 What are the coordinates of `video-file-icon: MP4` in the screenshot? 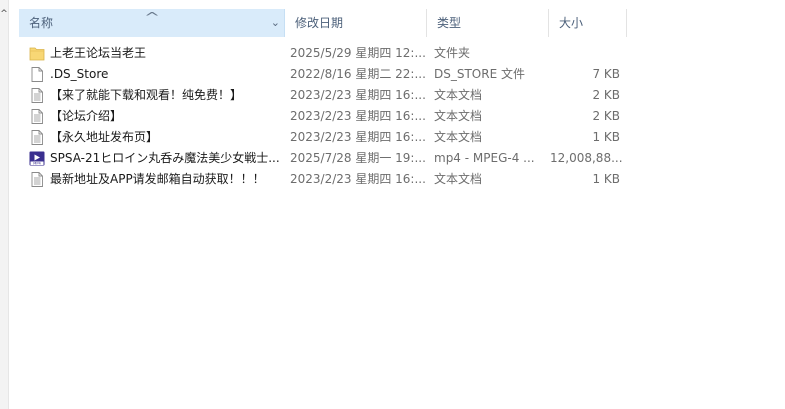 It's located at (37, 158).